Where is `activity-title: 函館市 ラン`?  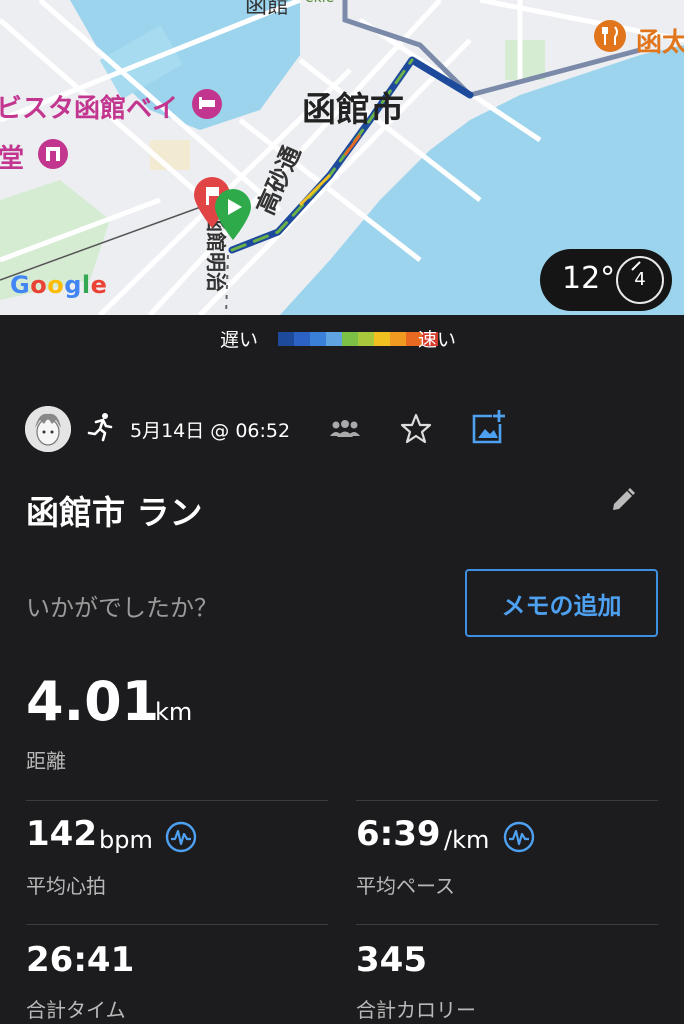
activity-title: 函館市 ラン is located at coordinates (114, 512).